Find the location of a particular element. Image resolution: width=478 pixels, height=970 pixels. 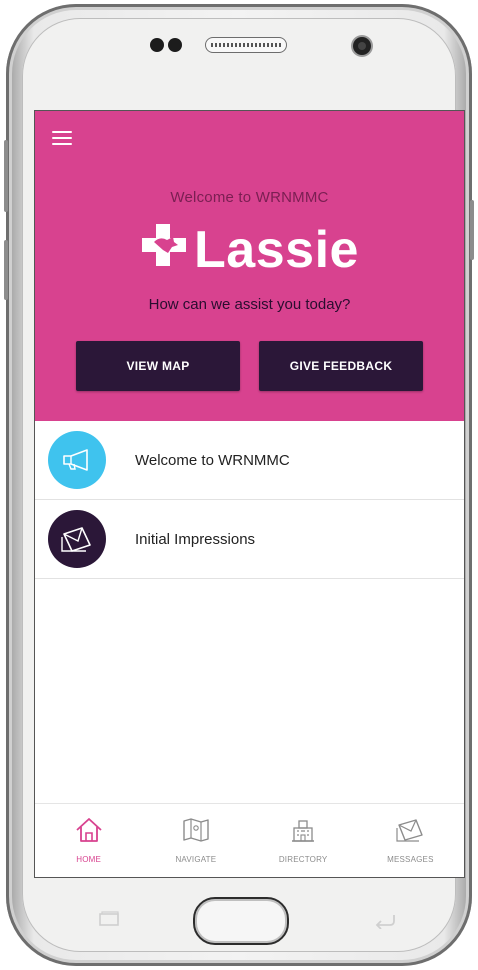

tab-label: DIRECTORY is located at coordinates (303, 859).